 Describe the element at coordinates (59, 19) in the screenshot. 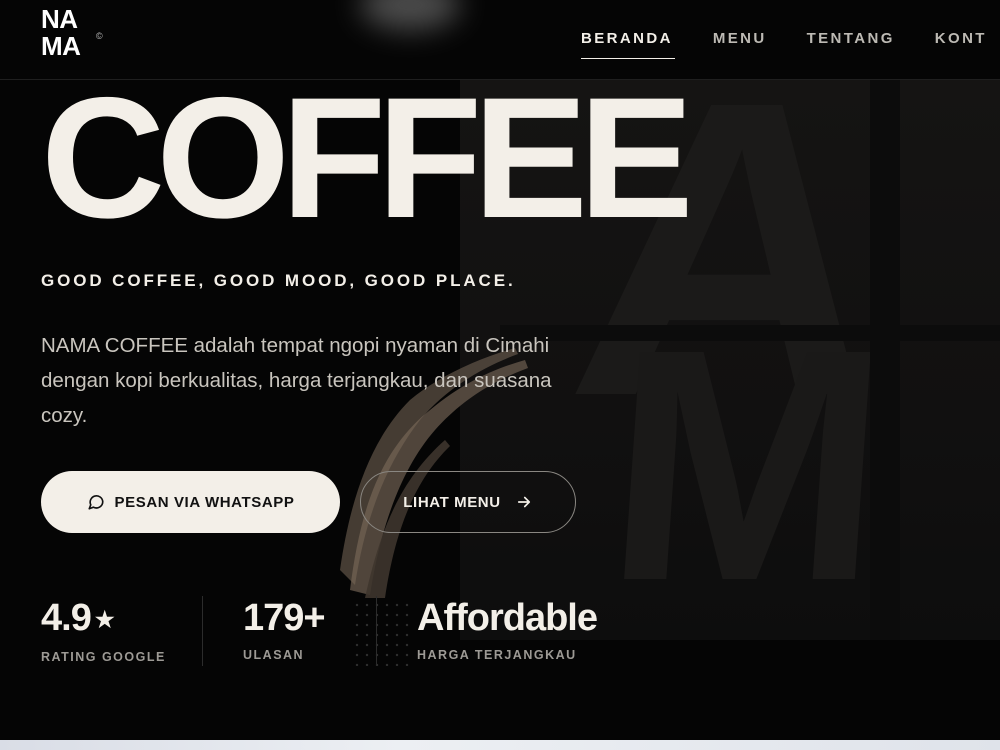

I see `logo-line-1: NA` at that location.